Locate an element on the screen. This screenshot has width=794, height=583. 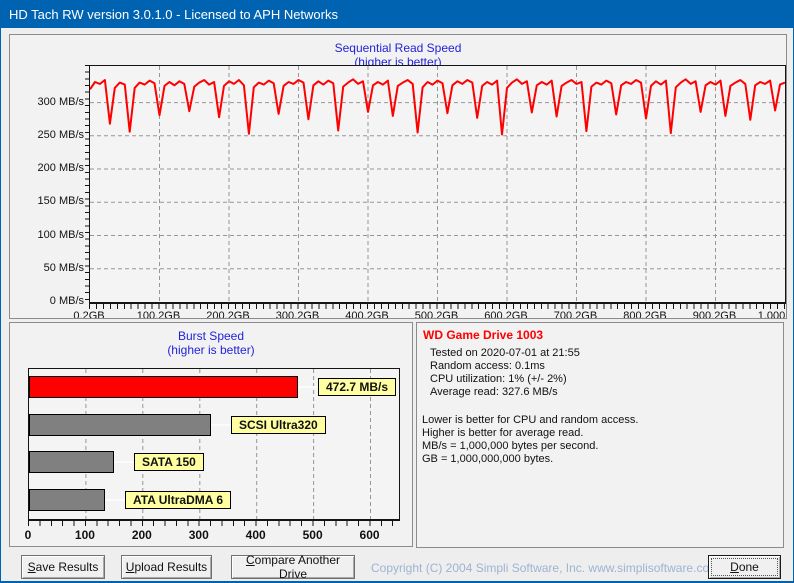
bar-label: SCSI Ultra320 is located at coordinates (278, 424).